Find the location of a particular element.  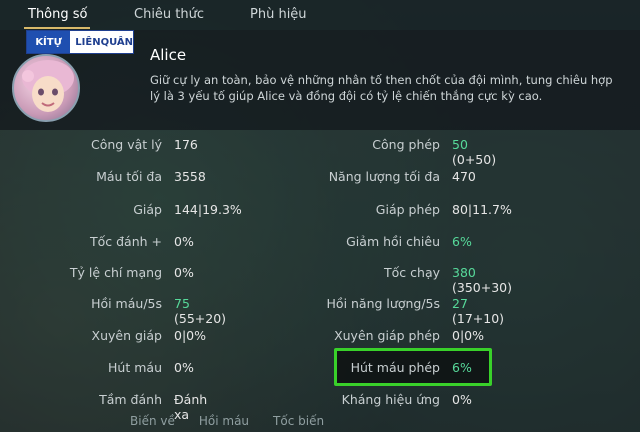

stat-label: Công vật lý is located at coordinates (126, 144).